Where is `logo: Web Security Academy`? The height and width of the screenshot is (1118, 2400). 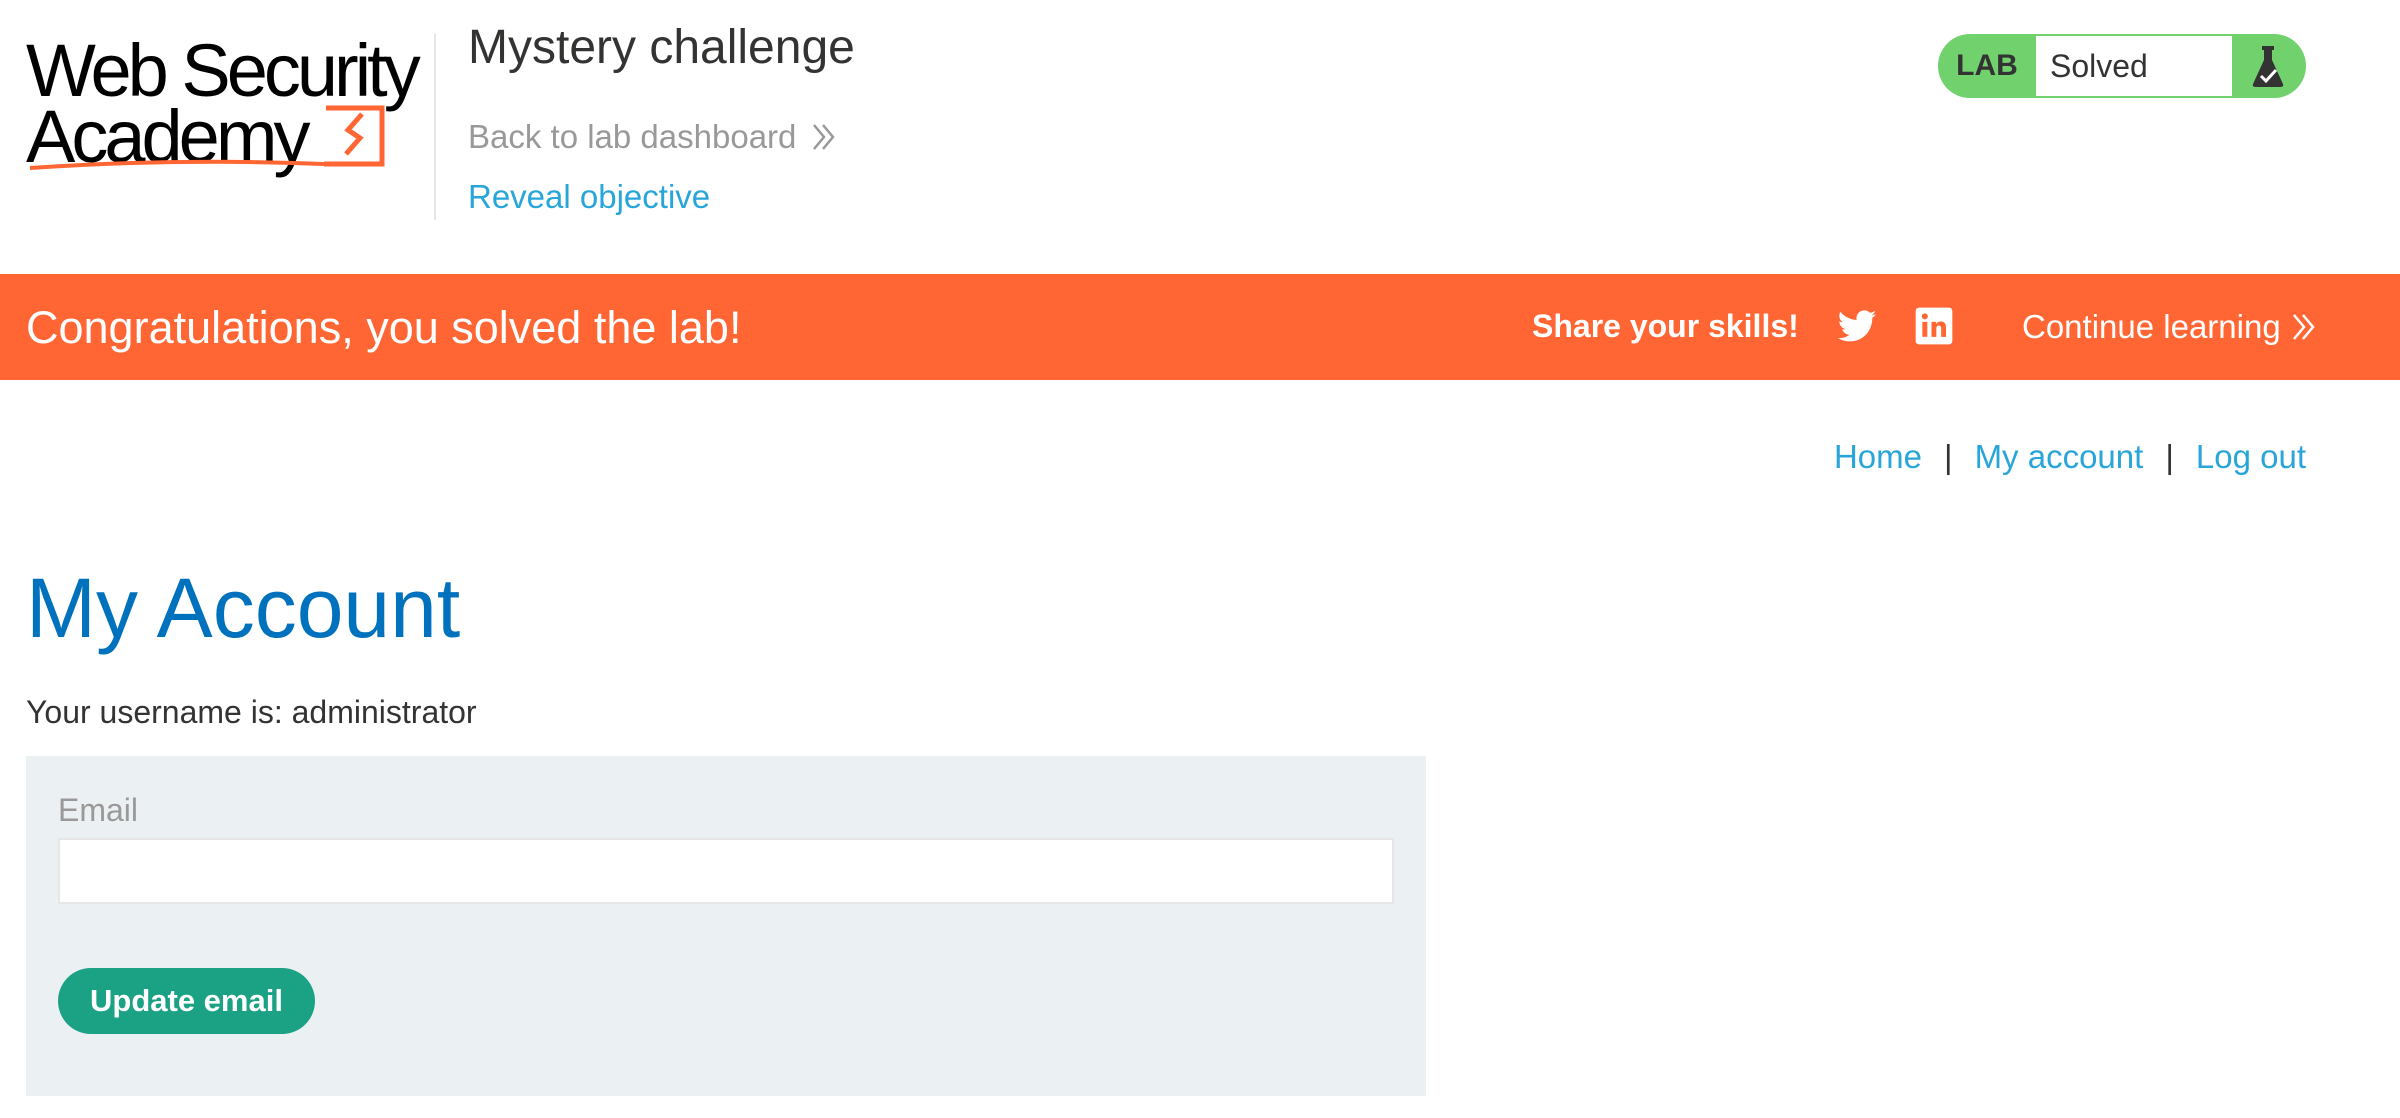
logo: Web Security Academy is located at coordinates (228, 105).